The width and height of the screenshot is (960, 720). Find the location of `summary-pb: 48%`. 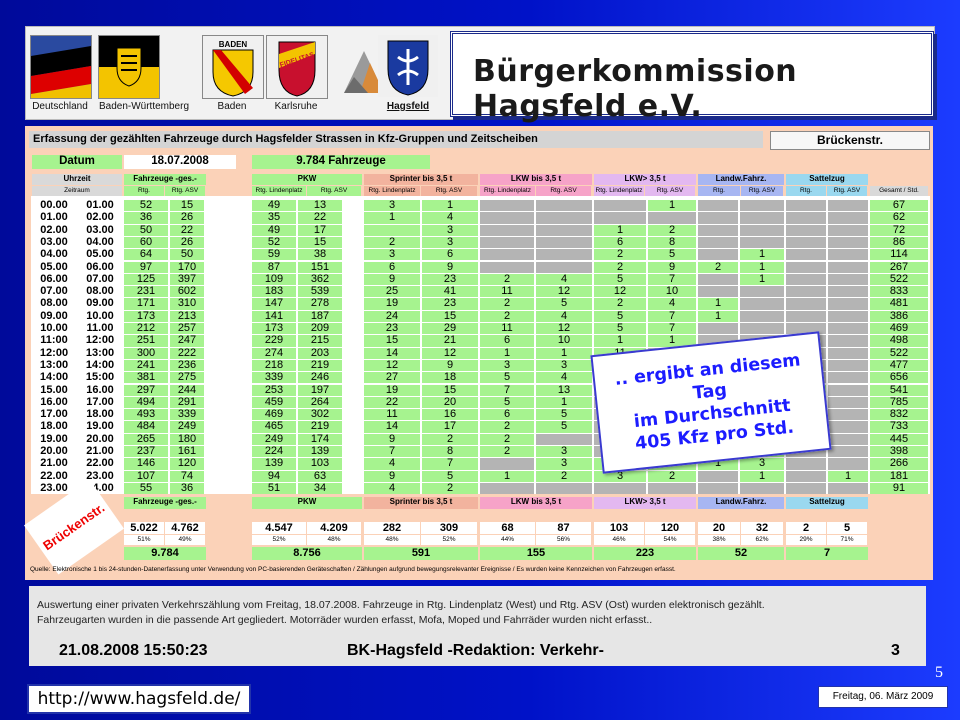

summary-pb: 48% is located at coordinates (334, 540).